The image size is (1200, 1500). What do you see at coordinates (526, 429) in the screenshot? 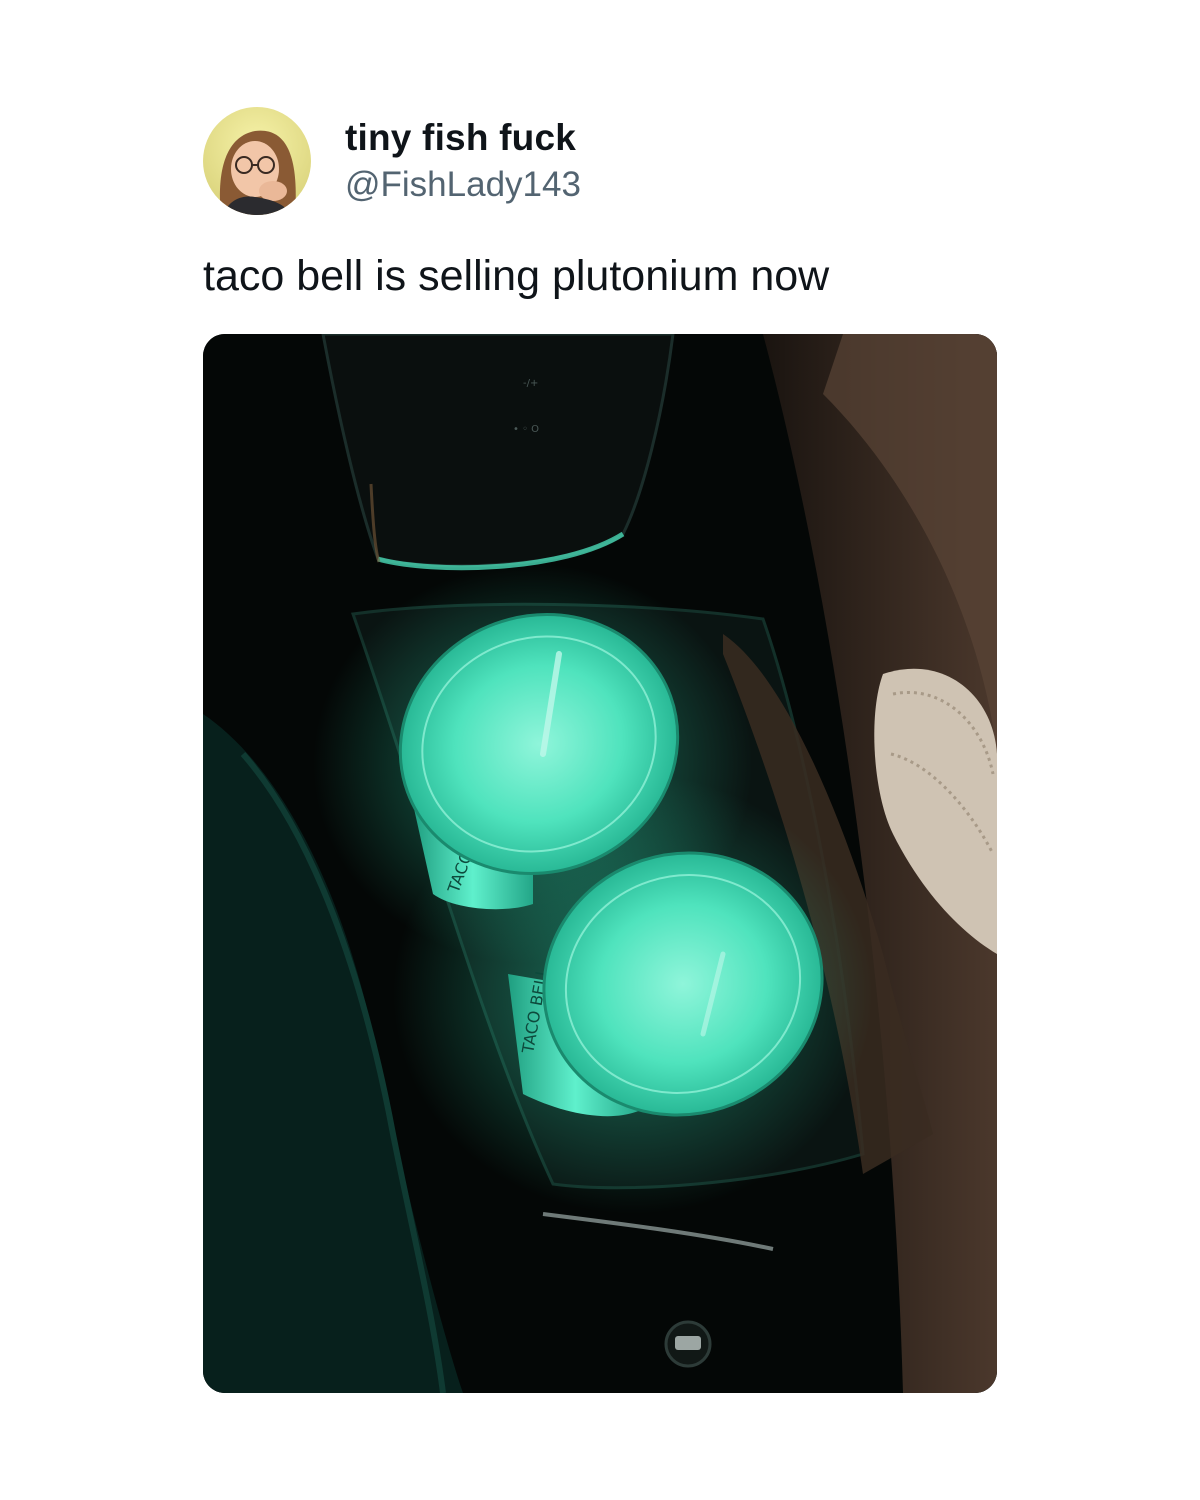
I see `svg-text: • ◦ O` at bounding box center [526, 429].